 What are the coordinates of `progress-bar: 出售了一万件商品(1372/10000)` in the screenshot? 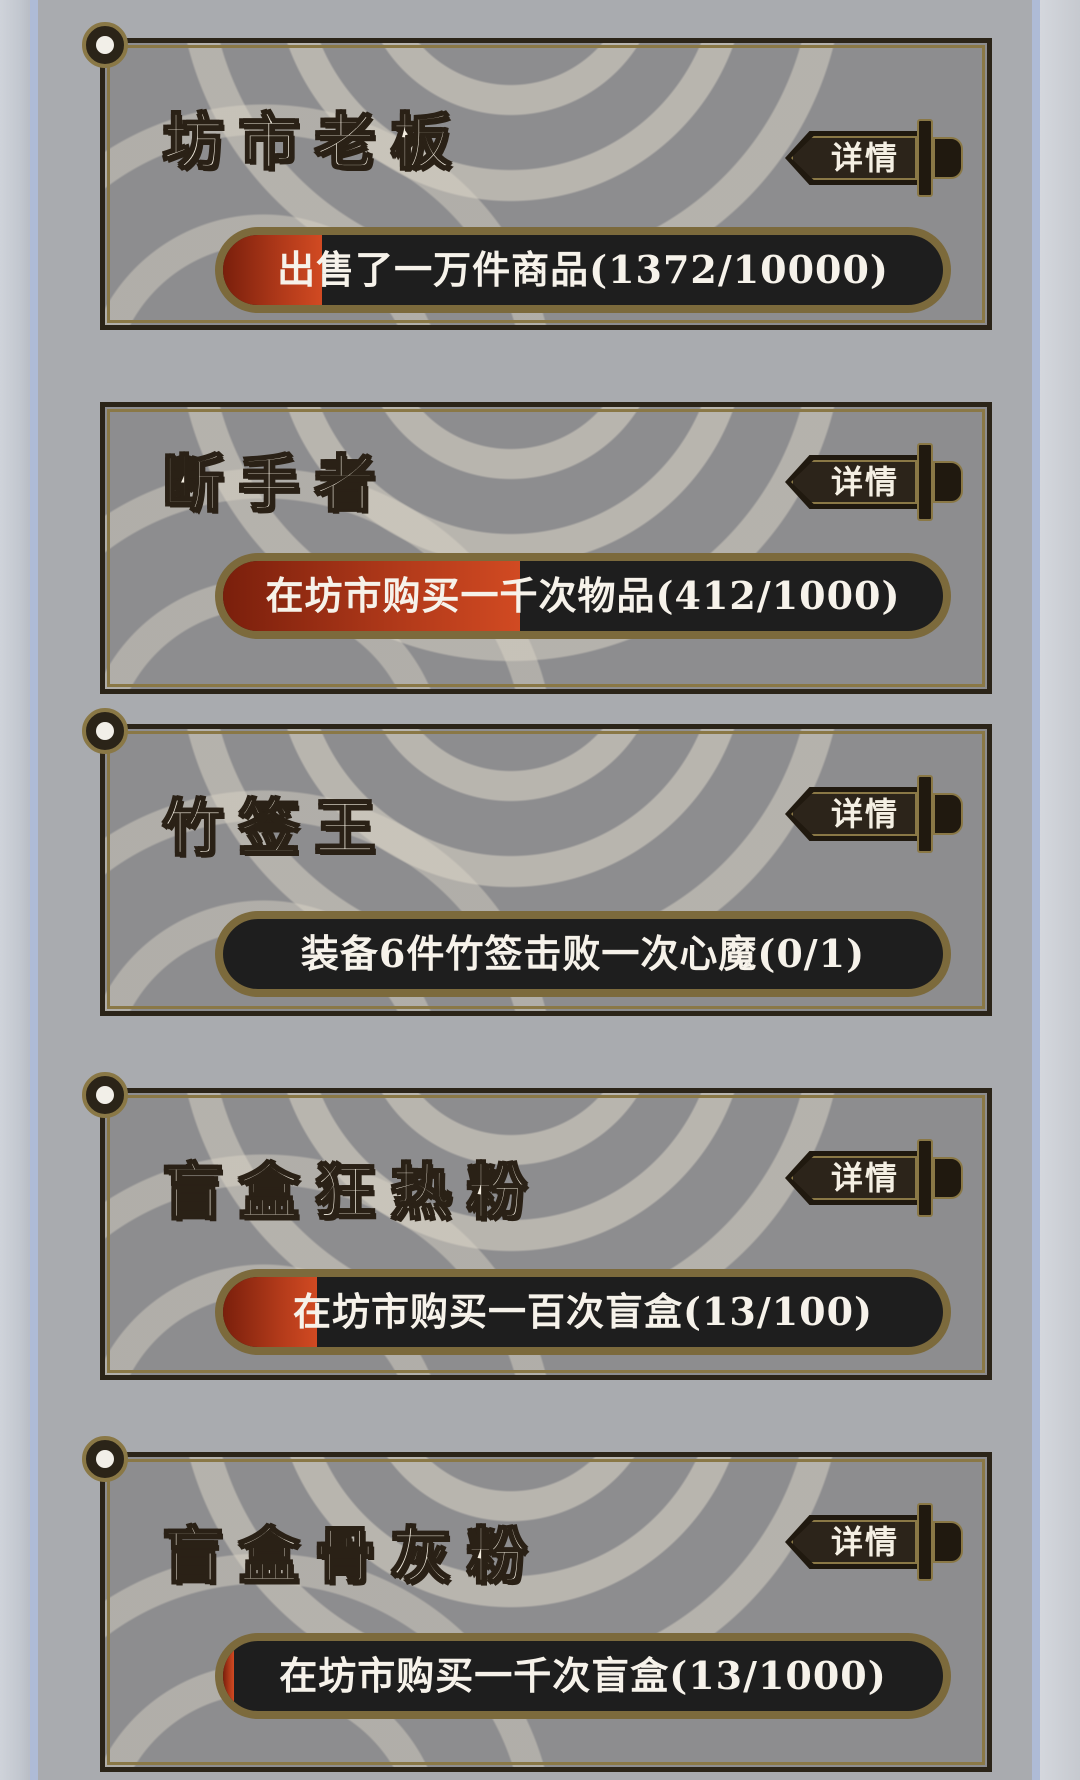 It's located at (583, 270).